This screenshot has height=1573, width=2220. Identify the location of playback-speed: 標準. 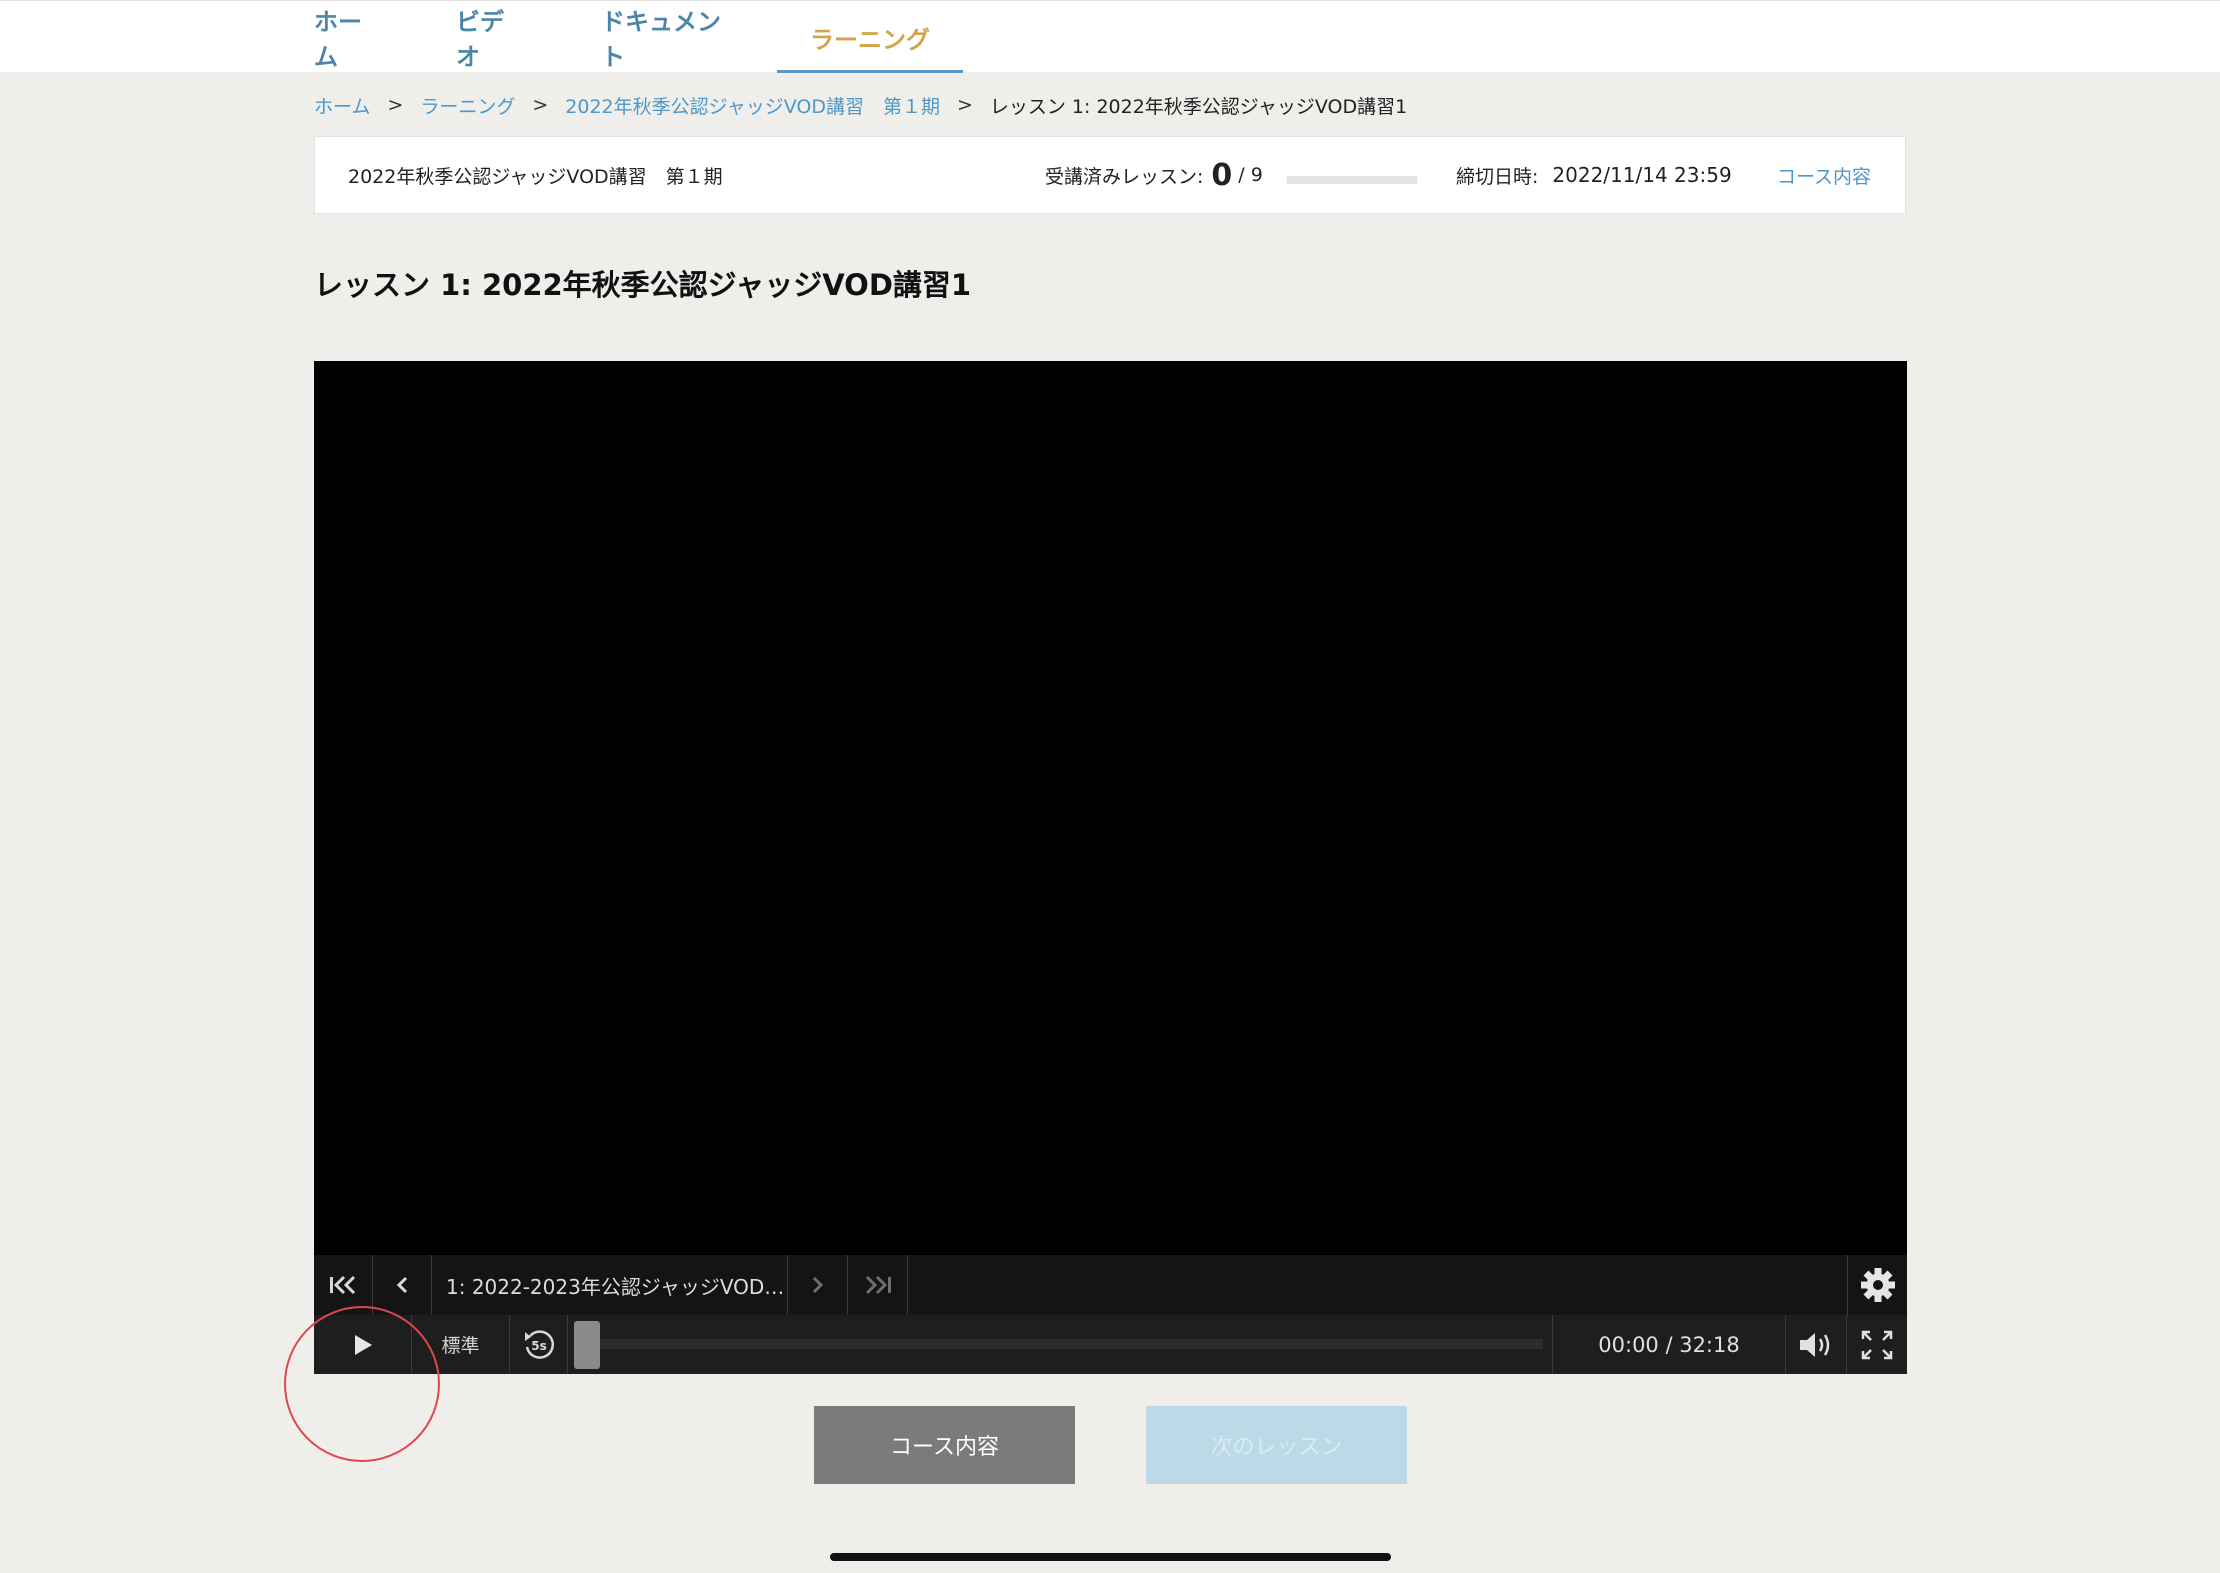
(460, 1346).